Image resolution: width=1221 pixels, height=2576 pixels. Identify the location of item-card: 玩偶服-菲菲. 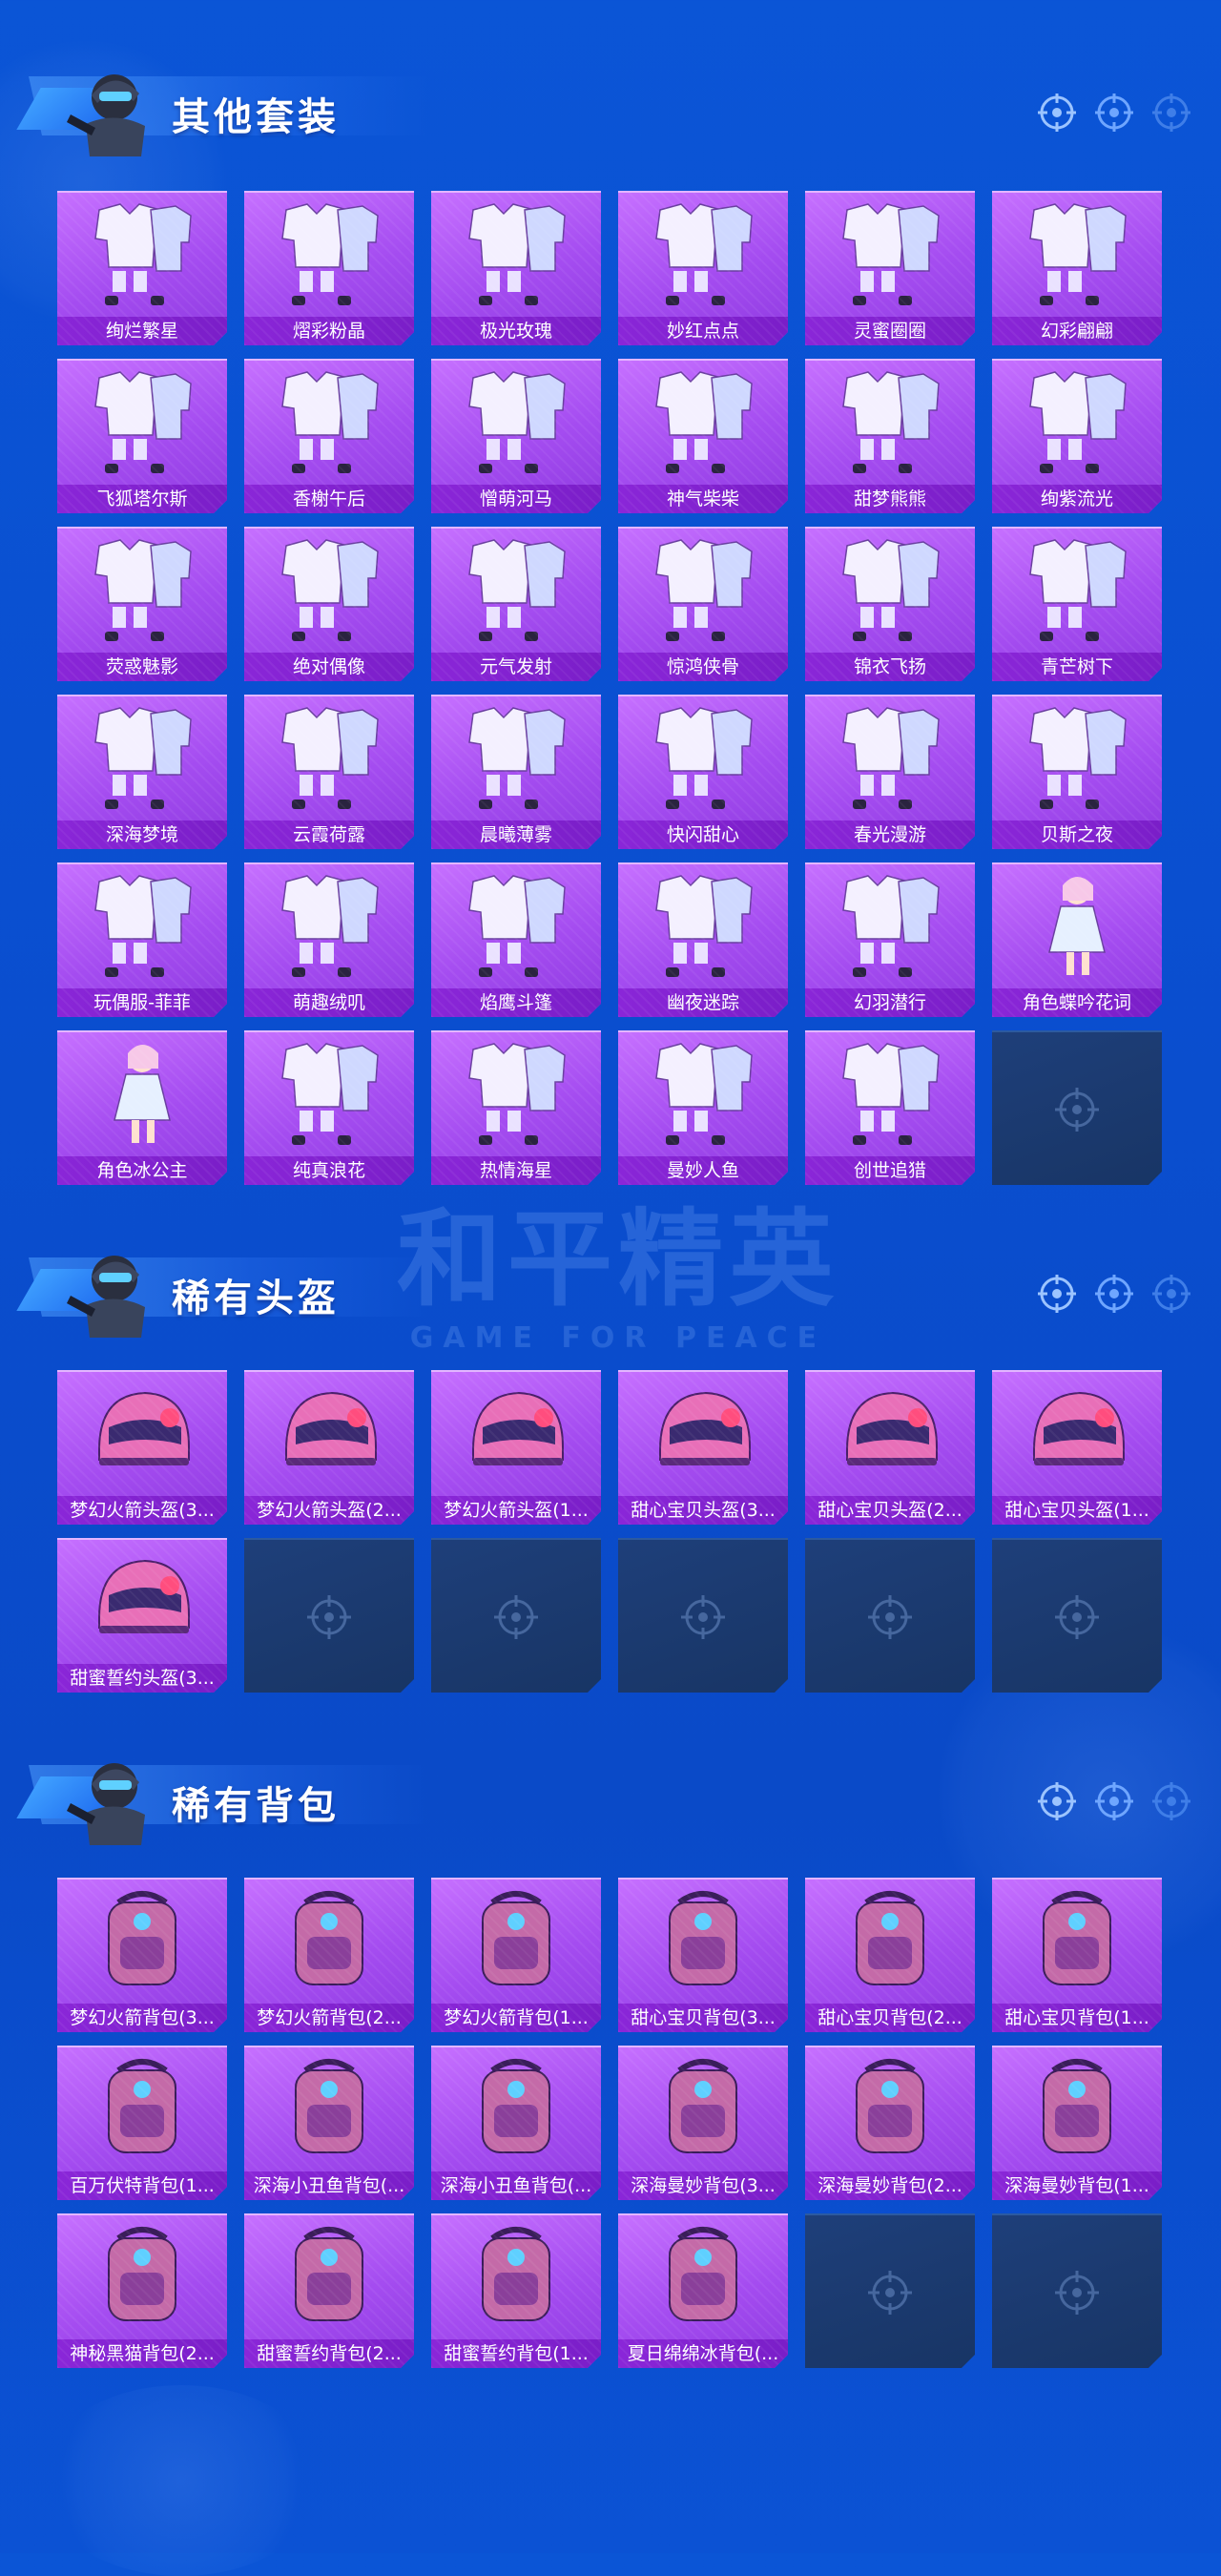
(142, 939).